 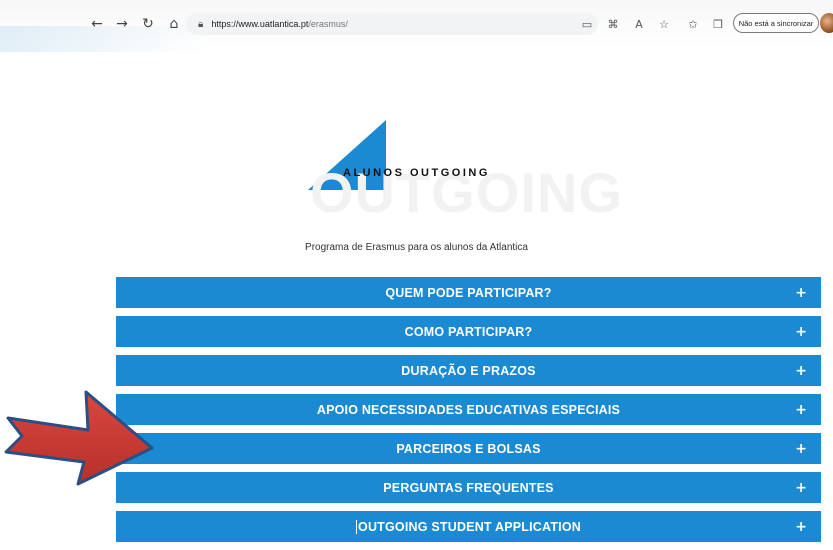 I want to click on accordion-item-como-participar: COMO PARTICIPAR? +, so click(x=468, y=331).